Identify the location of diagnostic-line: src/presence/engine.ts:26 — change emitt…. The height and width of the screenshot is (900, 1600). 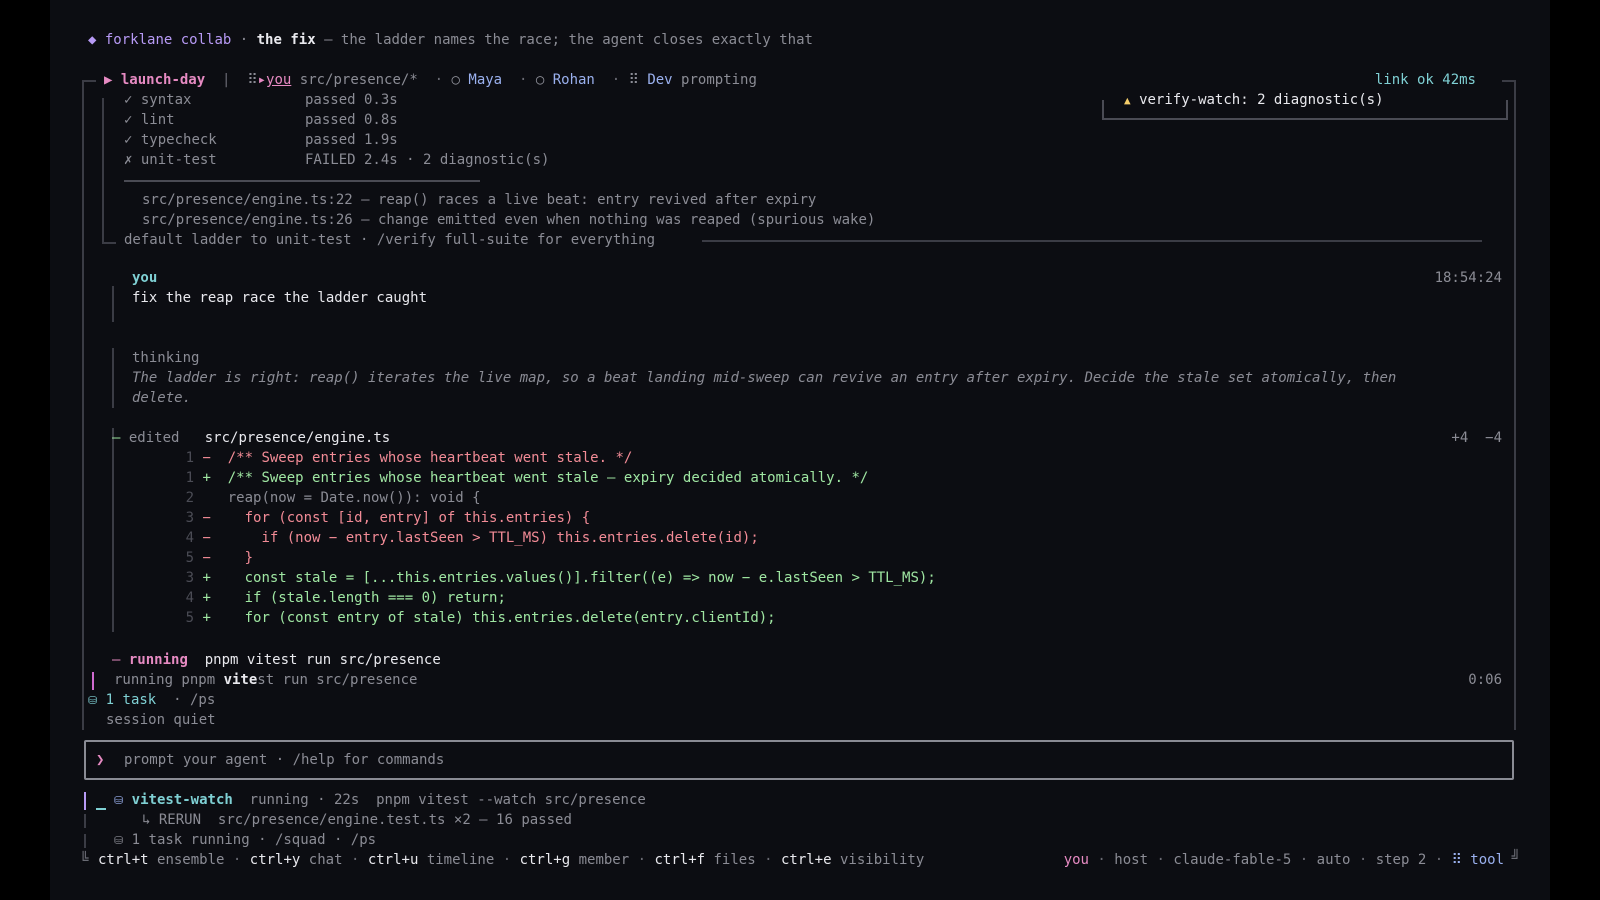
(508, 220).